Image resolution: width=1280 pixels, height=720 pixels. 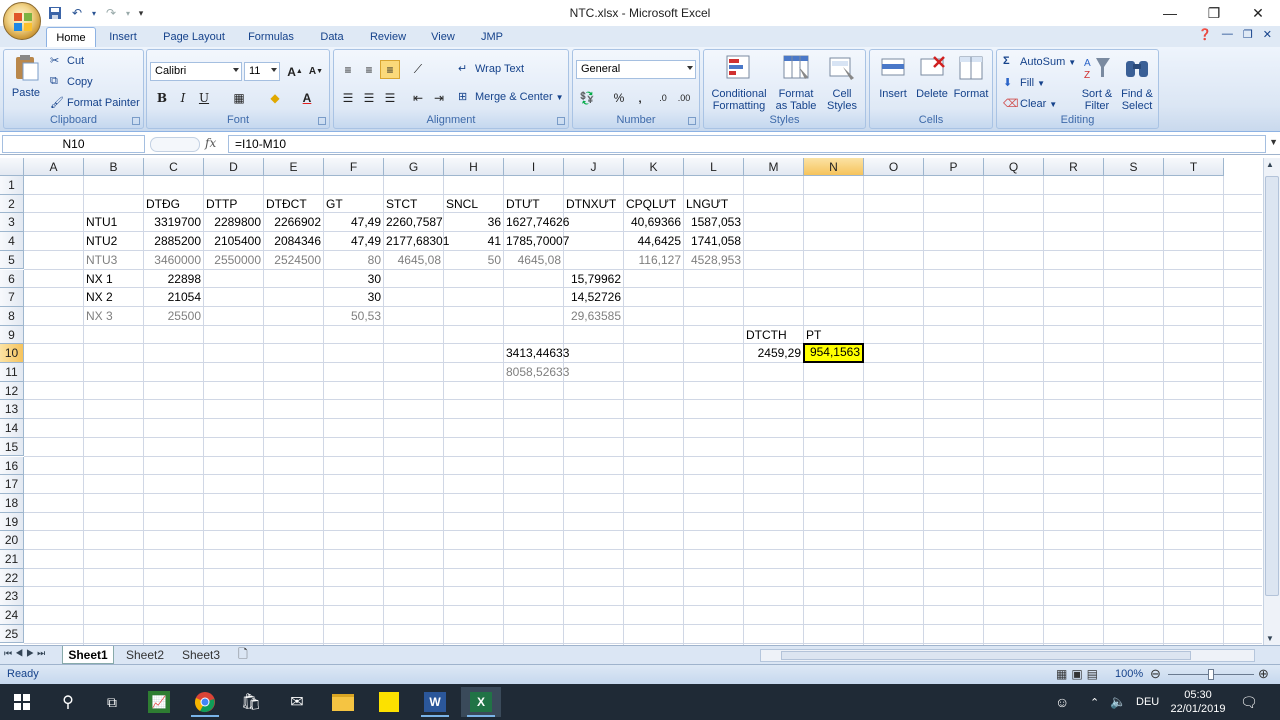 I want to click on bold-button: B, so click(x=162, y=97).